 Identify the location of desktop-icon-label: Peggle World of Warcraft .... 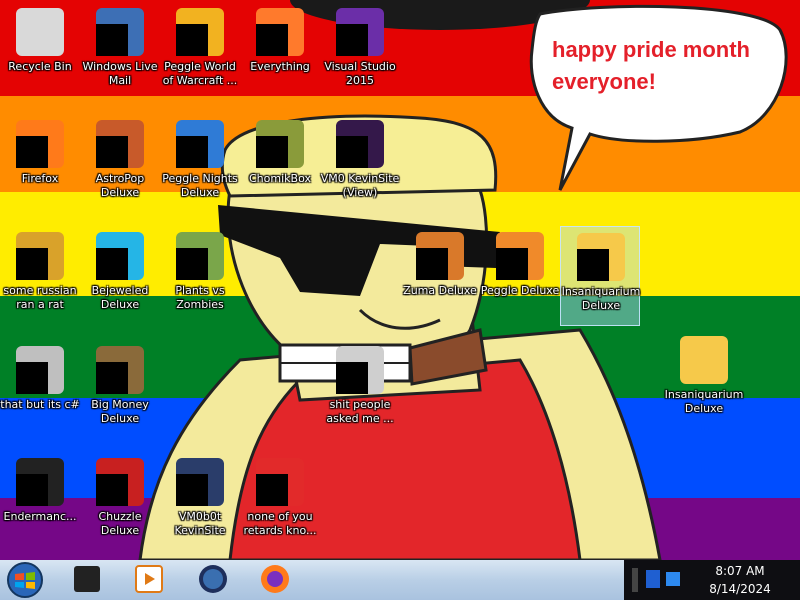
(200, 73).